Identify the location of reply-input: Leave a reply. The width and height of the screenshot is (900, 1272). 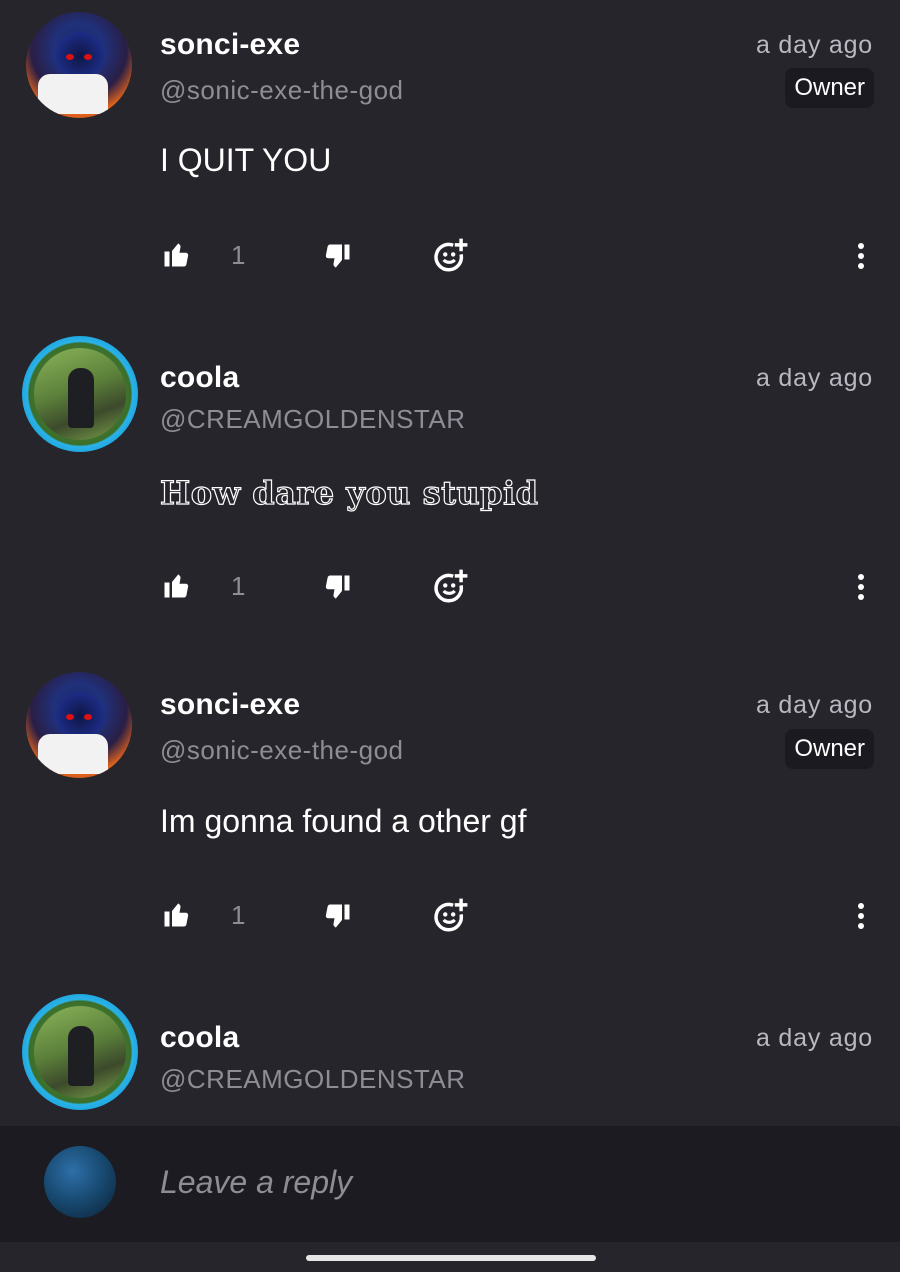
(256, 1182).